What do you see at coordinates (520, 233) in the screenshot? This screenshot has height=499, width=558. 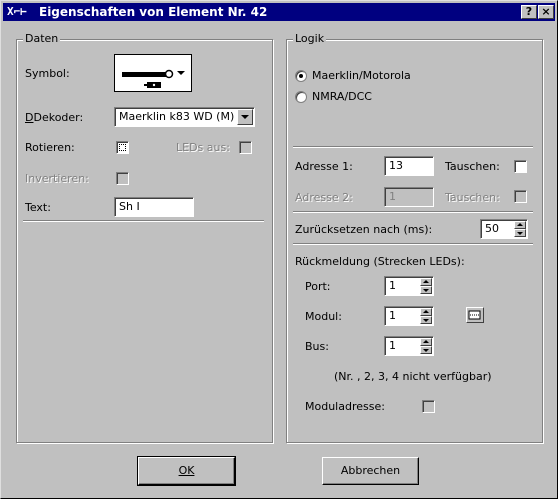 I see `reset-down-arrow` at bounding box center [520, 233].